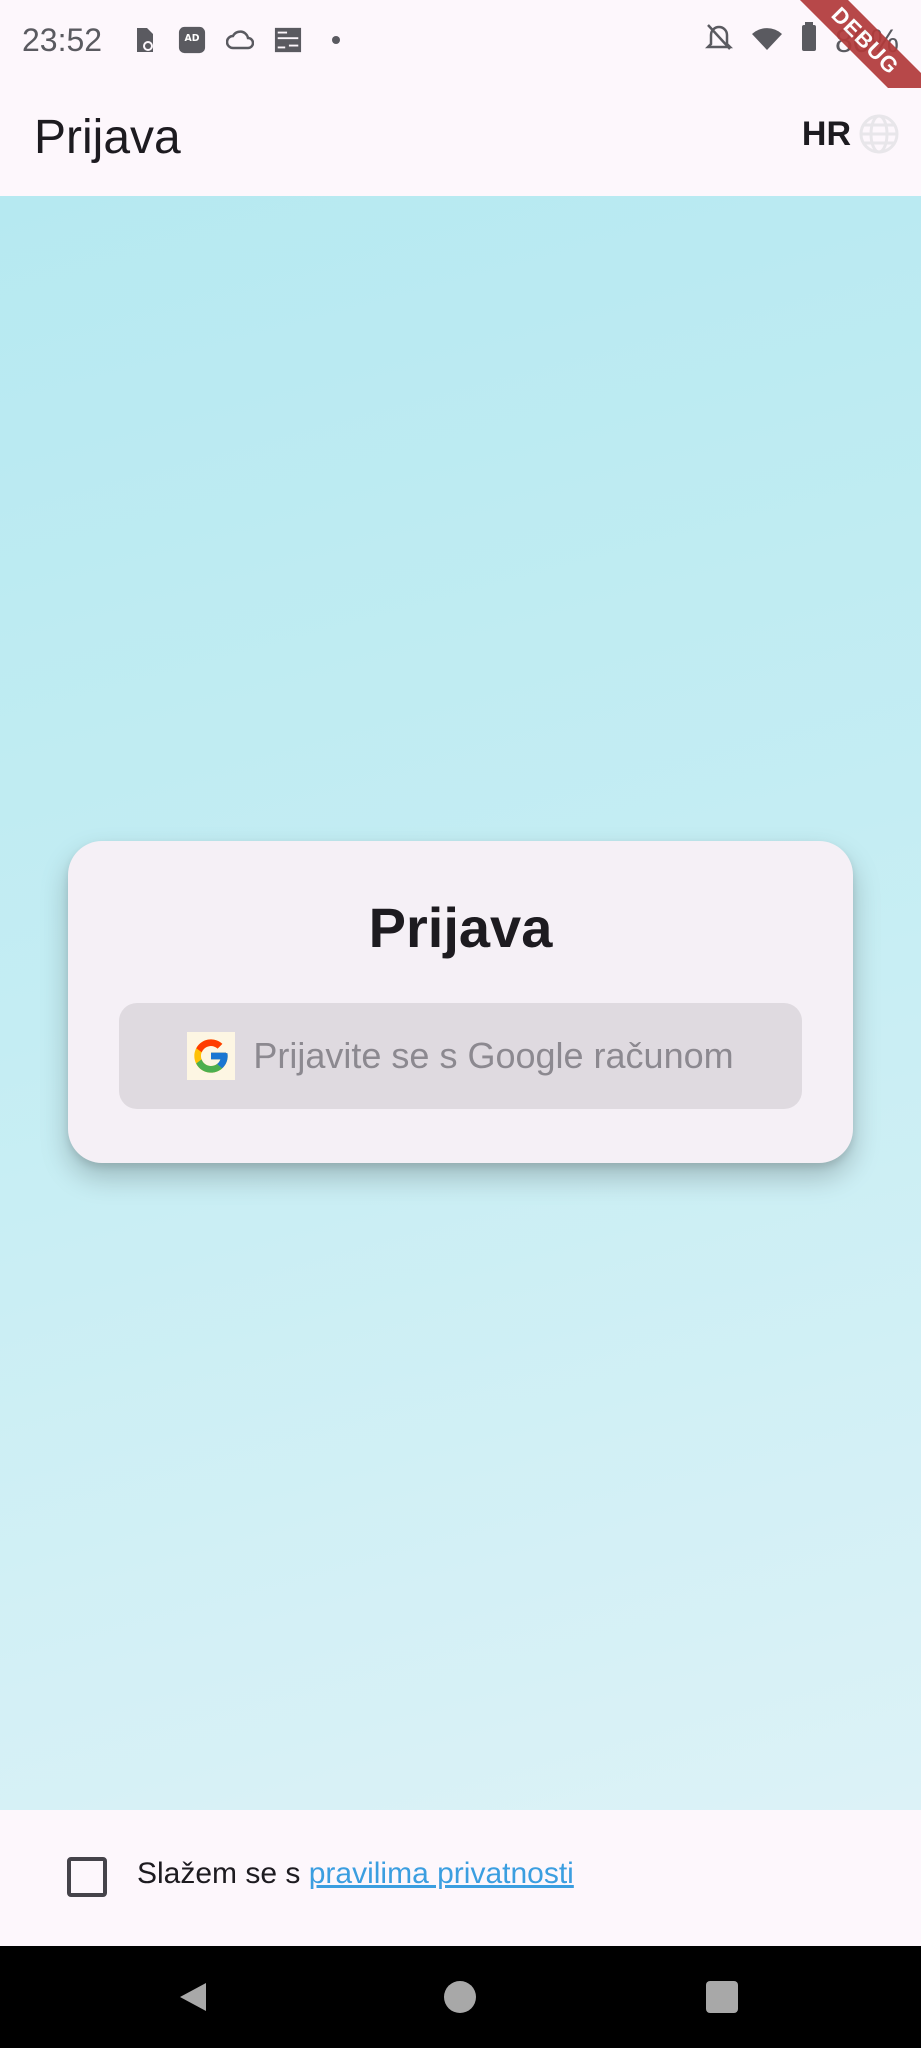 Image resolution: width=921 pixels, height=2048 pixels. I want to click on photo-icon, so click(288, 40).